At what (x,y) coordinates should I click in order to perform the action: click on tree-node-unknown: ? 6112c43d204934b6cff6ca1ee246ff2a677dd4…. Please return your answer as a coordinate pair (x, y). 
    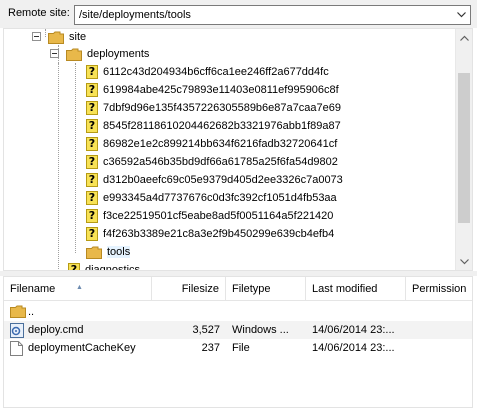
    Looking at the image, I should click on (207, 72).